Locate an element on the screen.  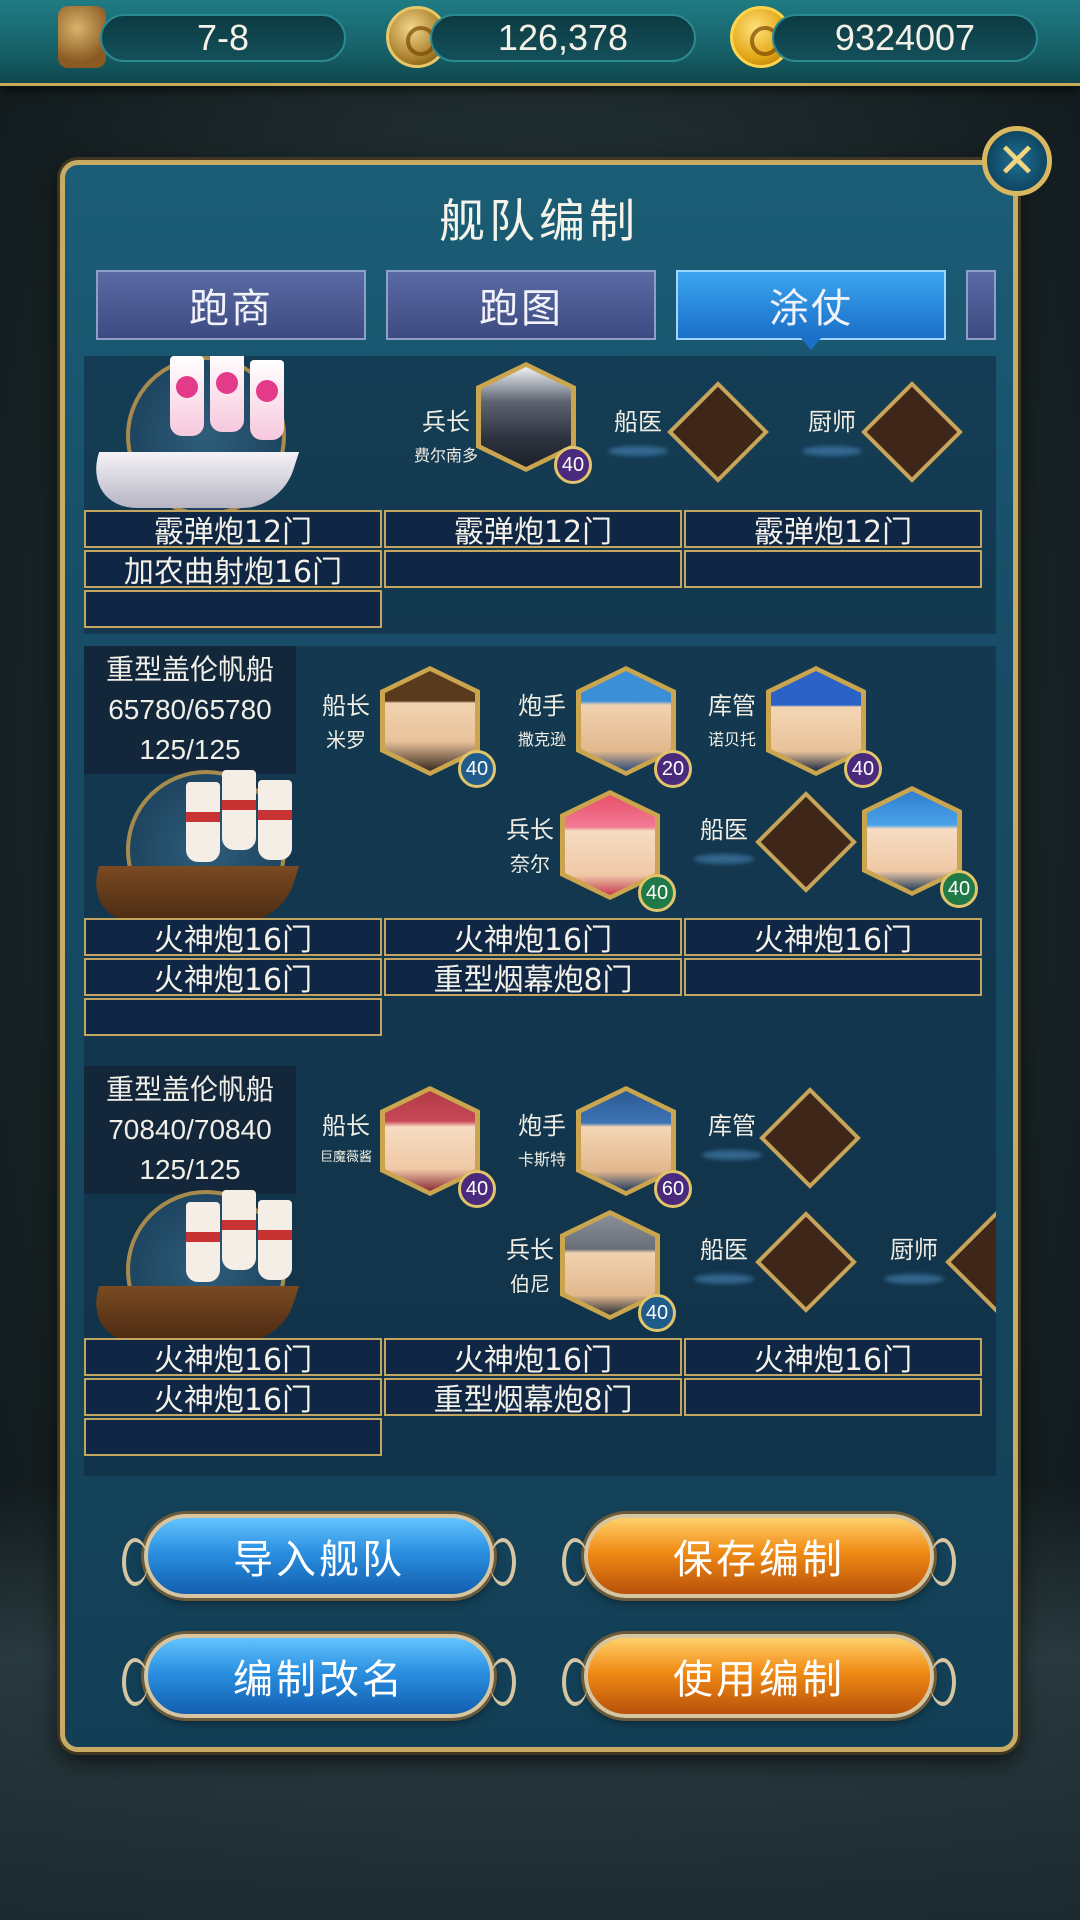
close-button: ✕ is located at coordinates (1017, 161).